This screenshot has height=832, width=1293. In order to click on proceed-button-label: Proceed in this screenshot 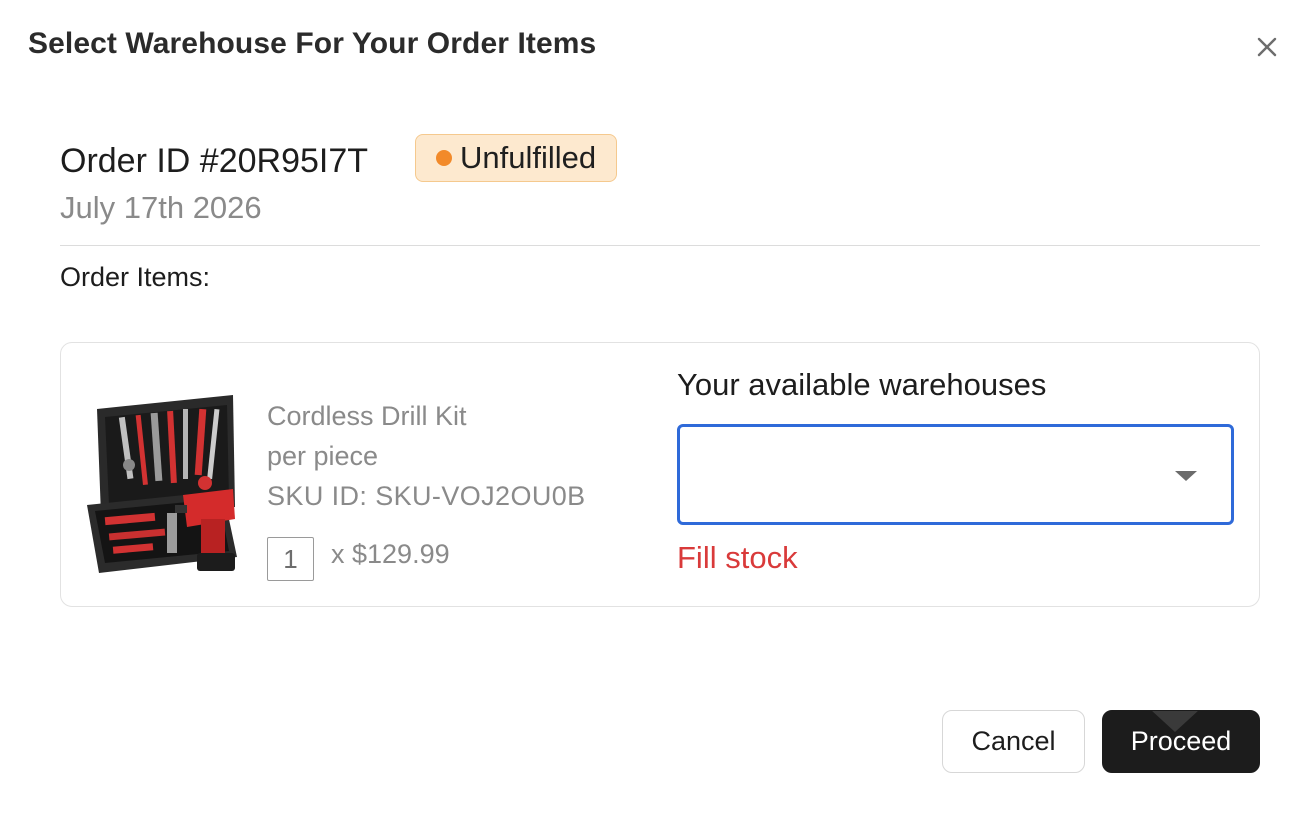, I will do `click(1181, 741)`.